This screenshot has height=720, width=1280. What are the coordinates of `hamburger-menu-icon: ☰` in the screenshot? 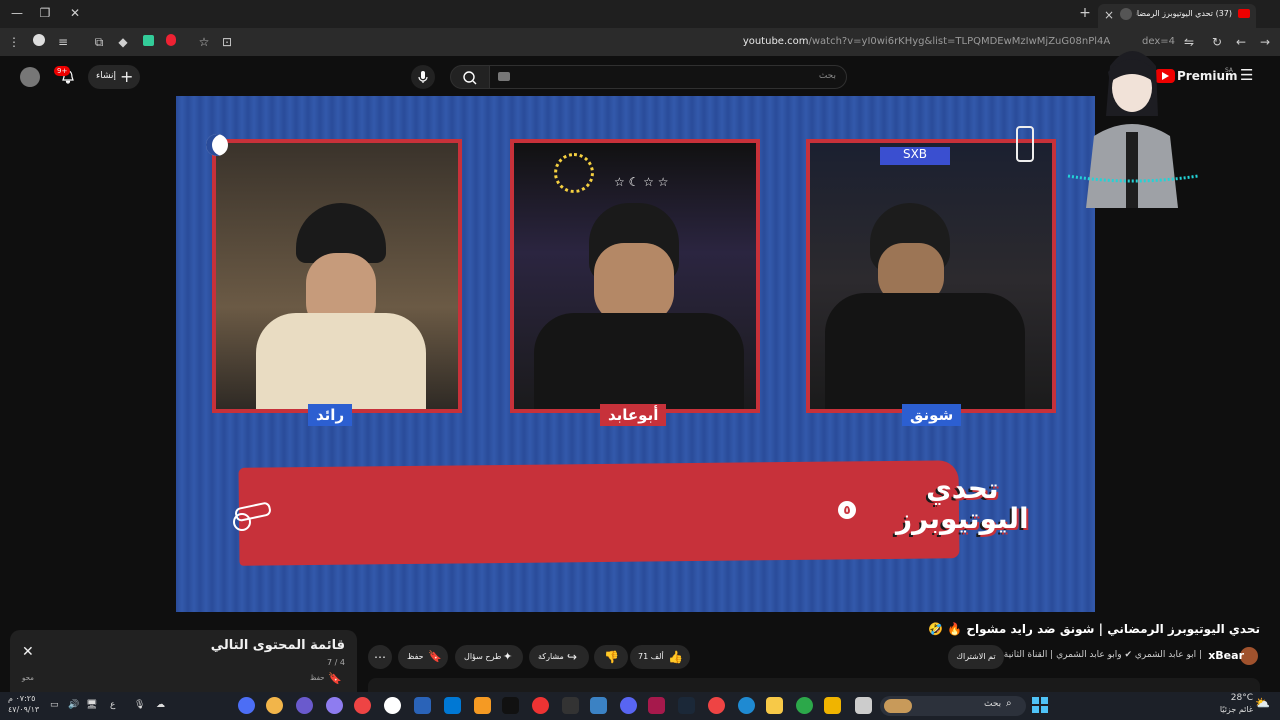 It's located at (1246, 75).